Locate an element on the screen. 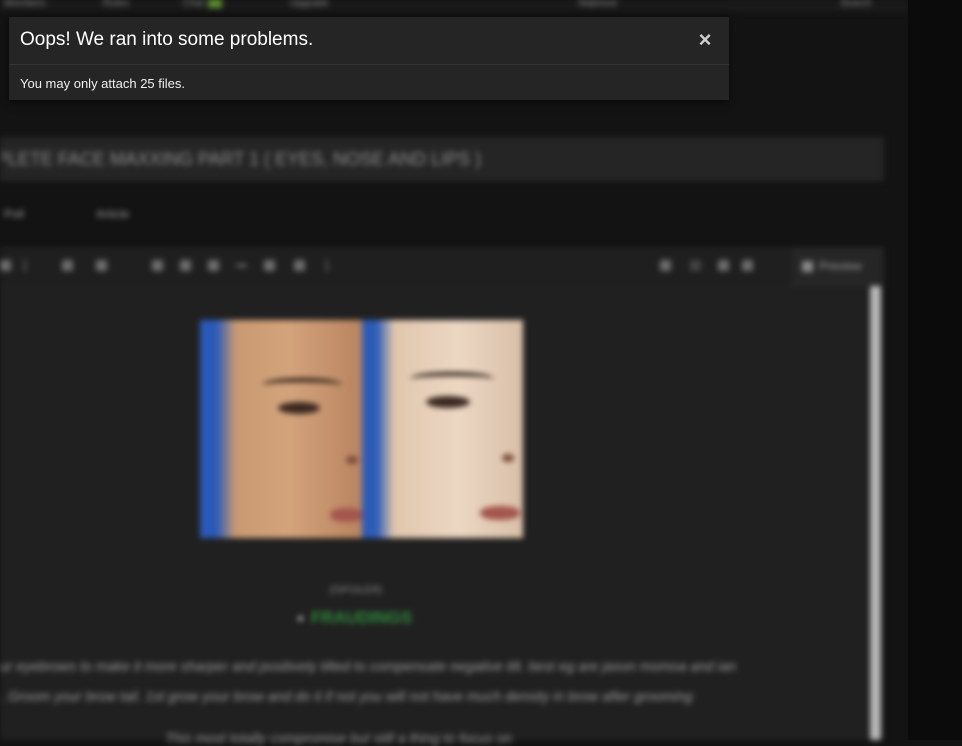 The image size is (962, 746). redo-icon is located at coordinates (695, 265).